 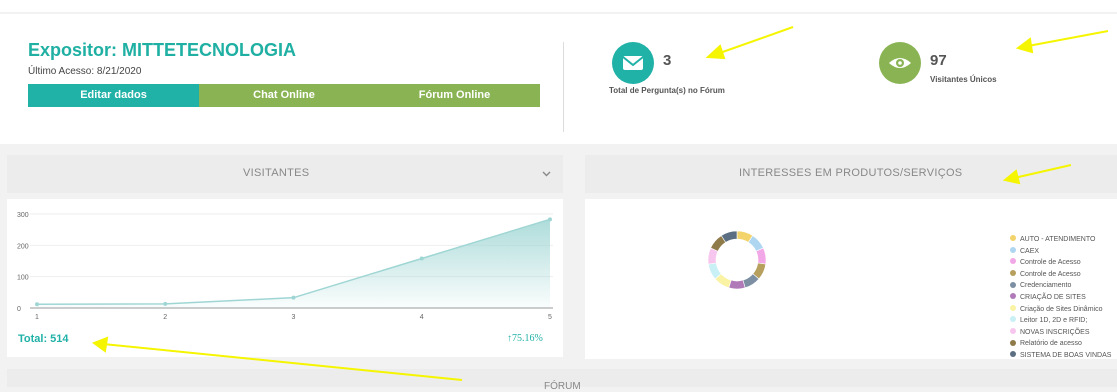 I want to click on x-tick-label: 1, so click(x=37, y=317).